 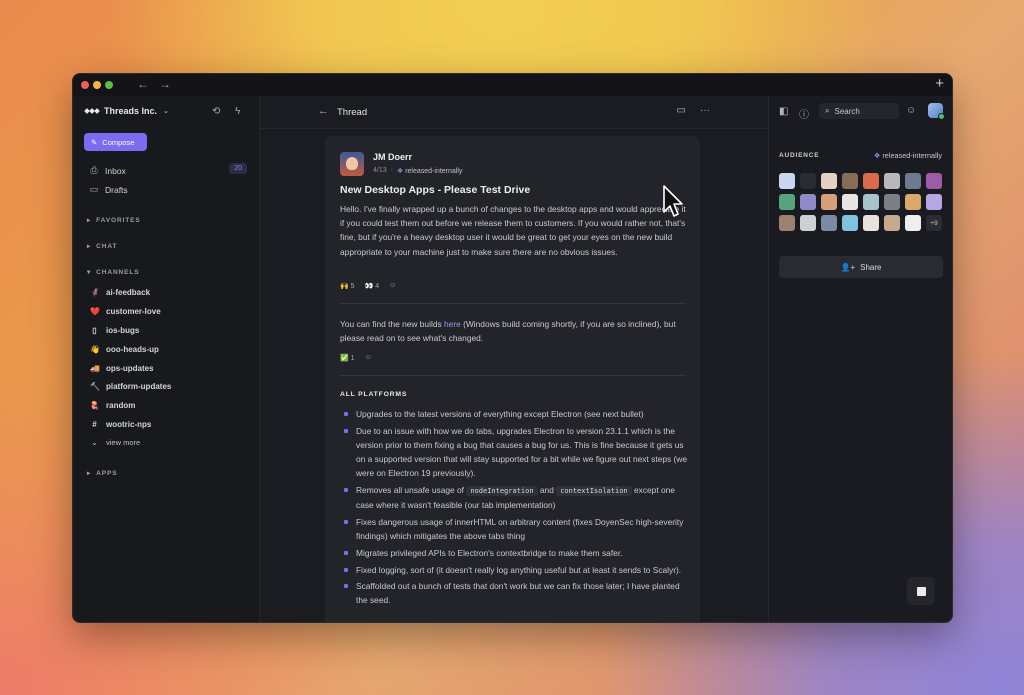 What do you see at coordinates (120, 424) in the screenshot?
I see `channel-wootric-nps: # wootric-nps` at bounding box center [120, 424].